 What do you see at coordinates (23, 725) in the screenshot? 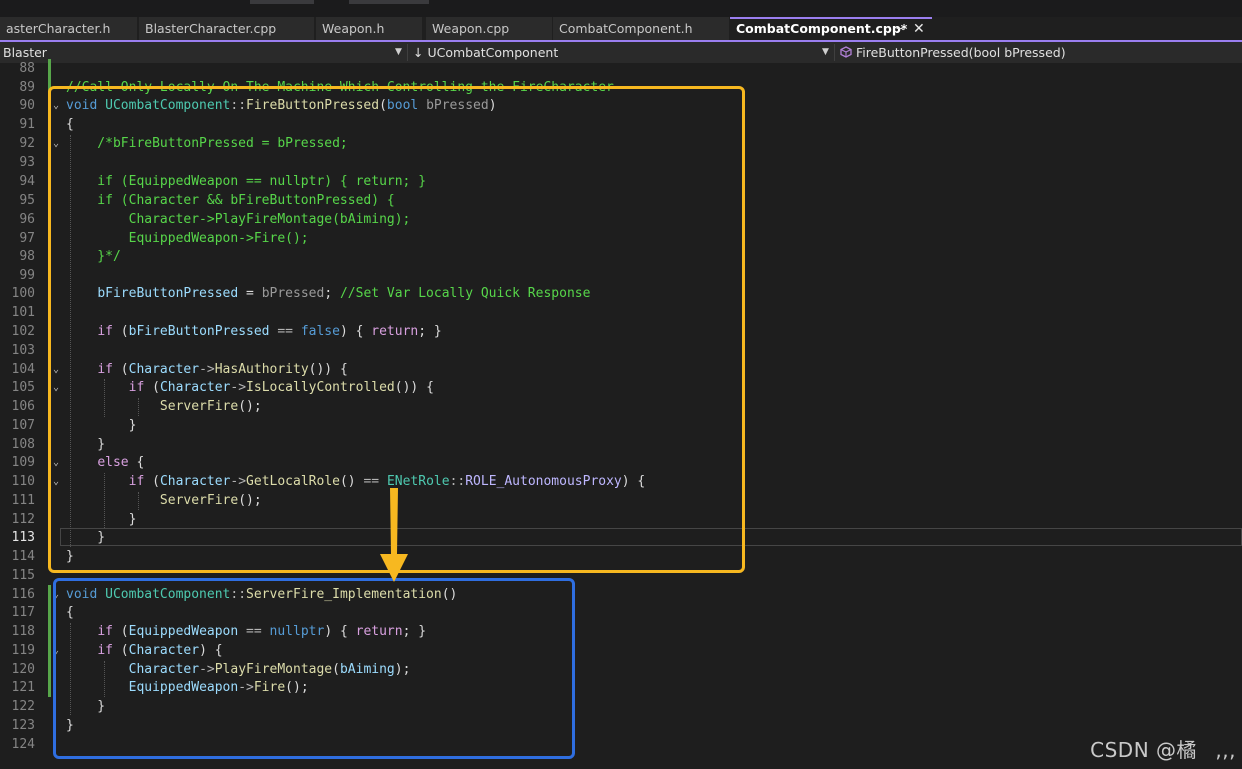
I see `line-number: 123` at bounding box center [23, 725].